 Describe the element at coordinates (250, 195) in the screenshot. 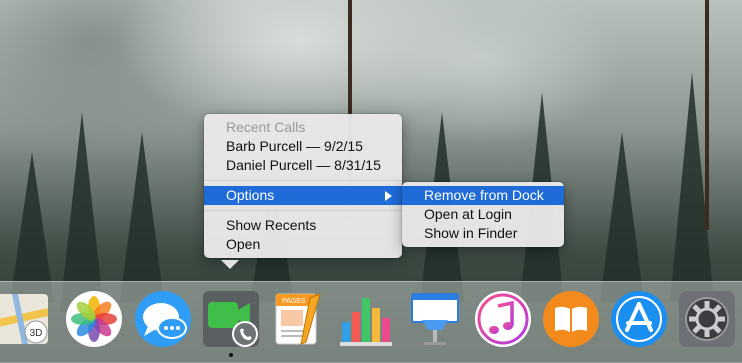

I see `options-label: Options` at that location.